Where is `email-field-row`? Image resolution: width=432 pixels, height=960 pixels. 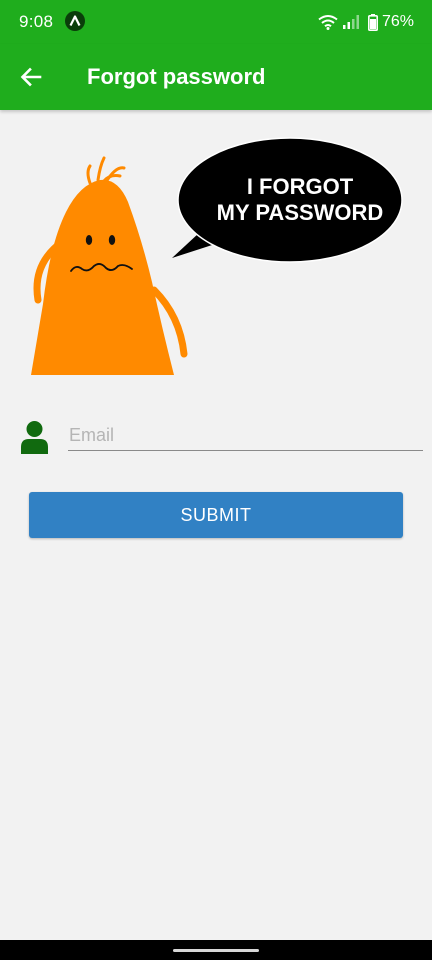 email-field-row is located at coordinates (221, 435).